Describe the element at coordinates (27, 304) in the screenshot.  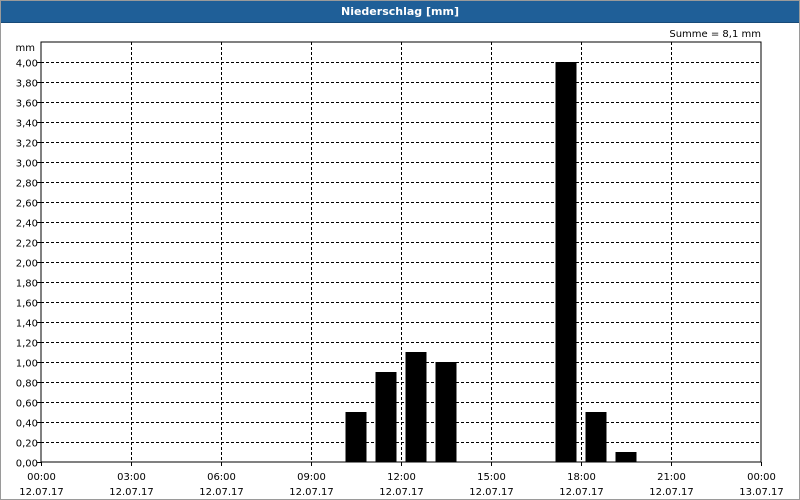
I see `y-tick-label: 1,60` at that location.